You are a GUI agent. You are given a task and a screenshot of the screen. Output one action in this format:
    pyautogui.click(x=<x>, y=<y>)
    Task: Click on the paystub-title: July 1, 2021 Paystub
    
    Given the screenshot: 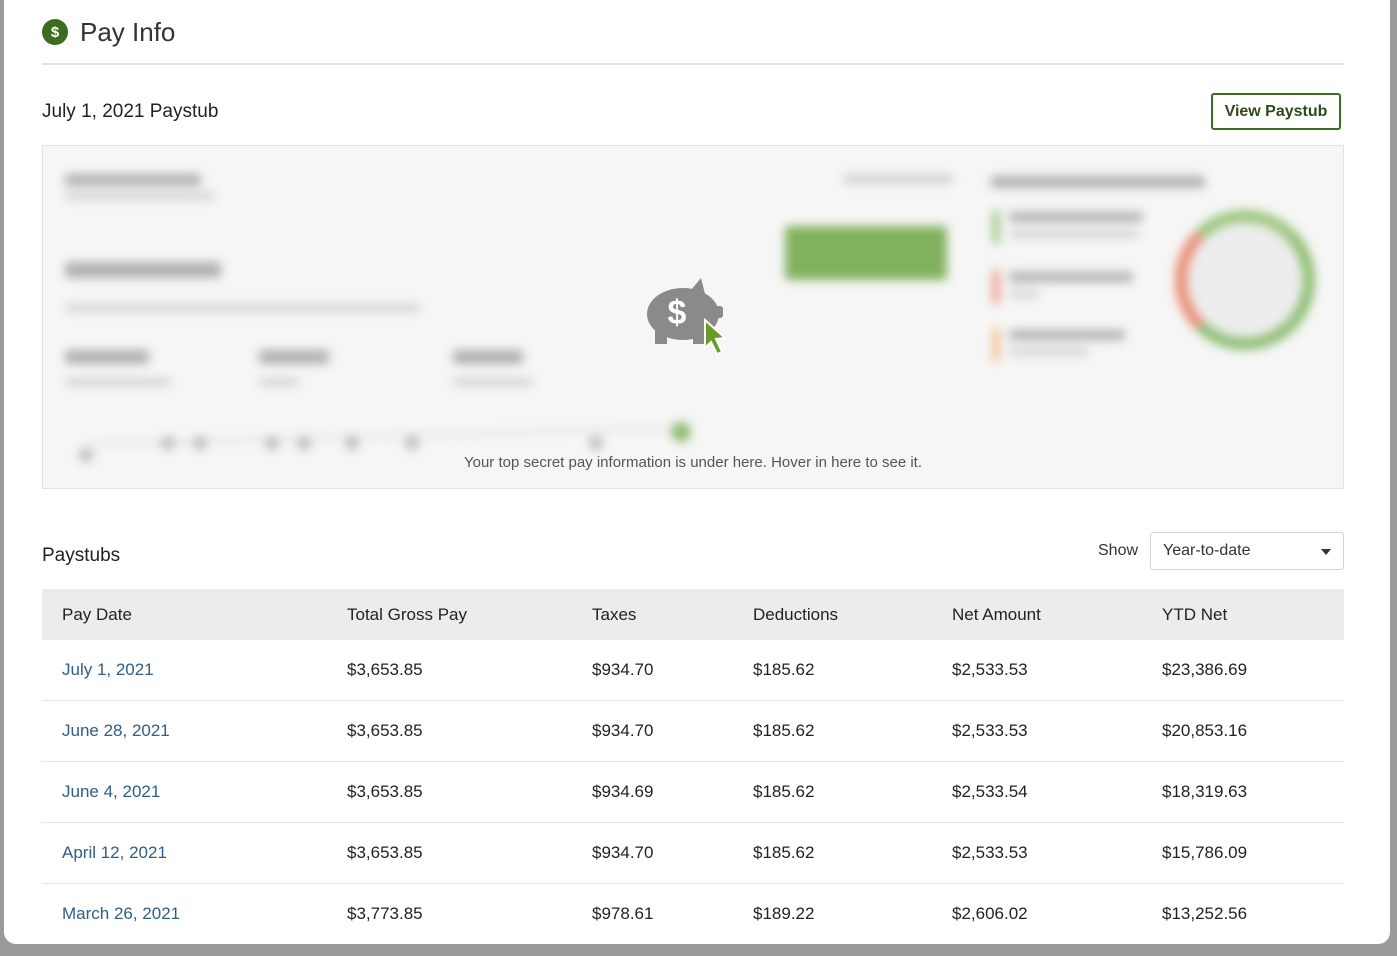 What is the action you would take?
    pyautogui.click(x=130, y=111)
    